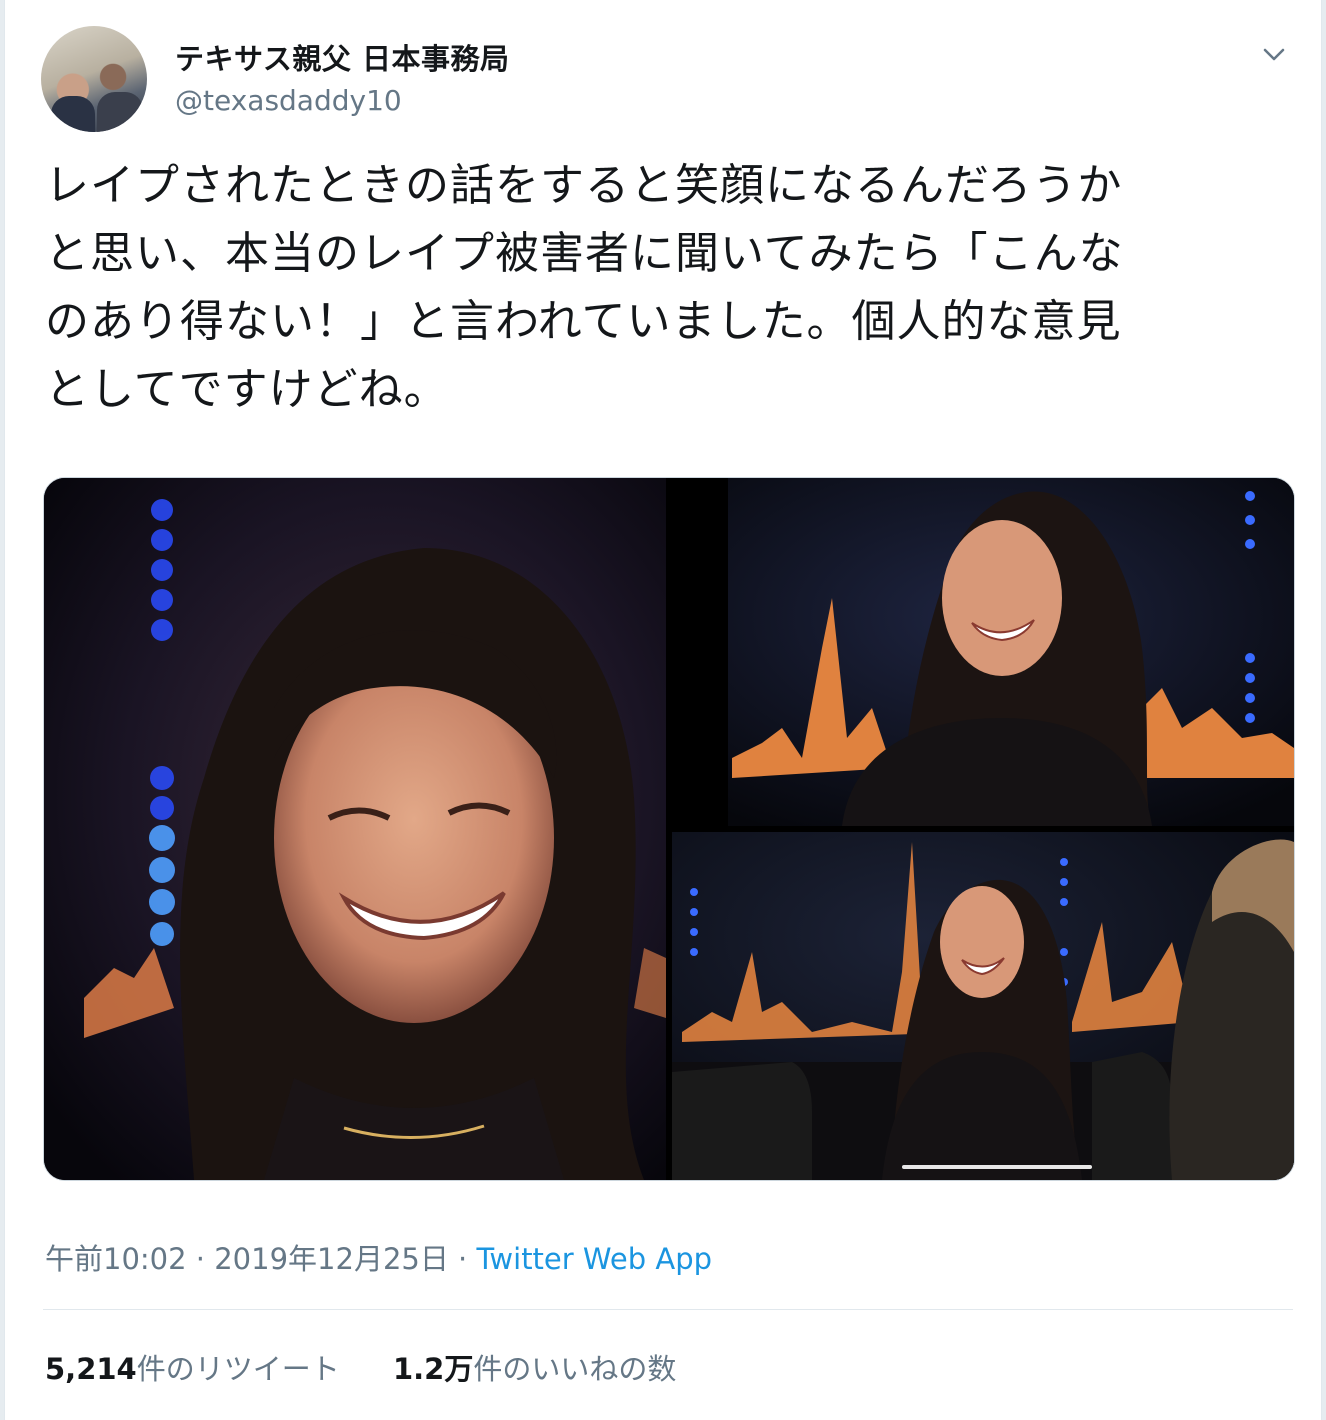 The image size is (1326, 1420). Describe the element at coordinates (247, 389) in the screenshot. I see `tweet-text-line: としてですけどね。` at that location.